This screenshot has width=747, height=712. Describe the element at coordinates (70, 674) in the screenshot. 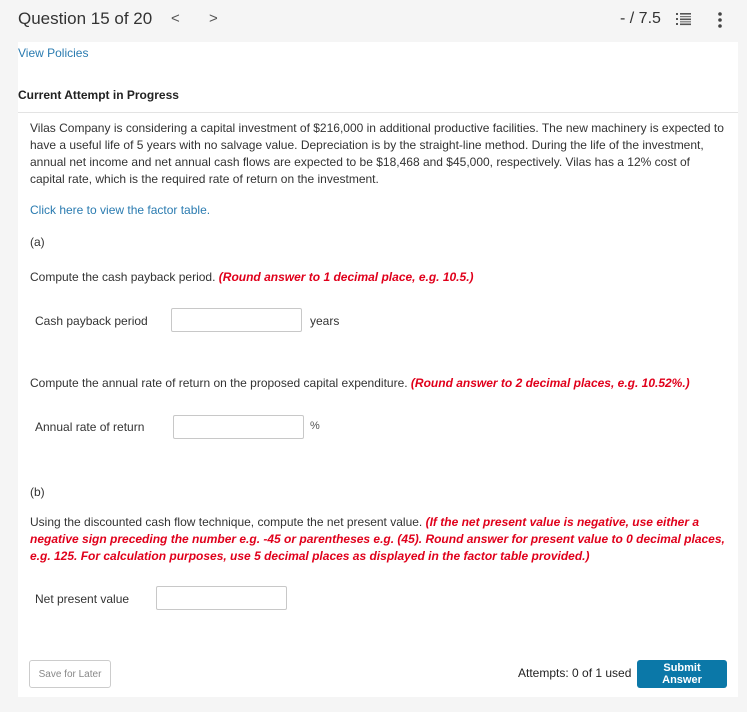

I see `save-for-later-button: Save for Later` at that location.